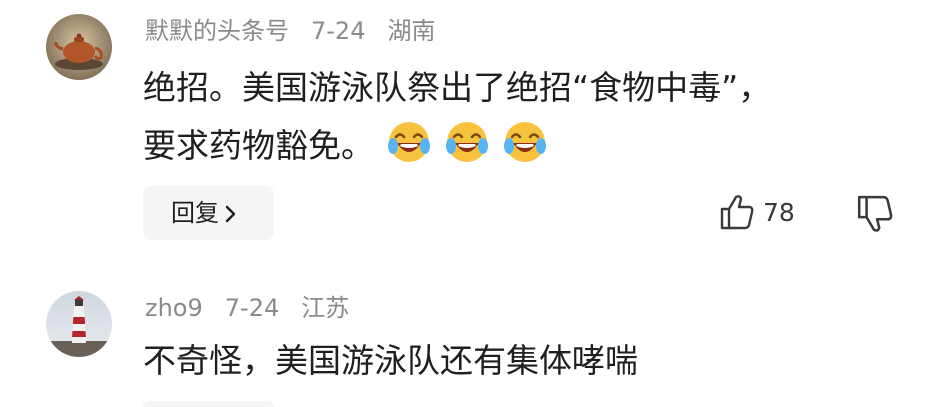 The width and height of the screenshot is (935, 407). I want to click on thumbs-up-icon, so click(737, 212).